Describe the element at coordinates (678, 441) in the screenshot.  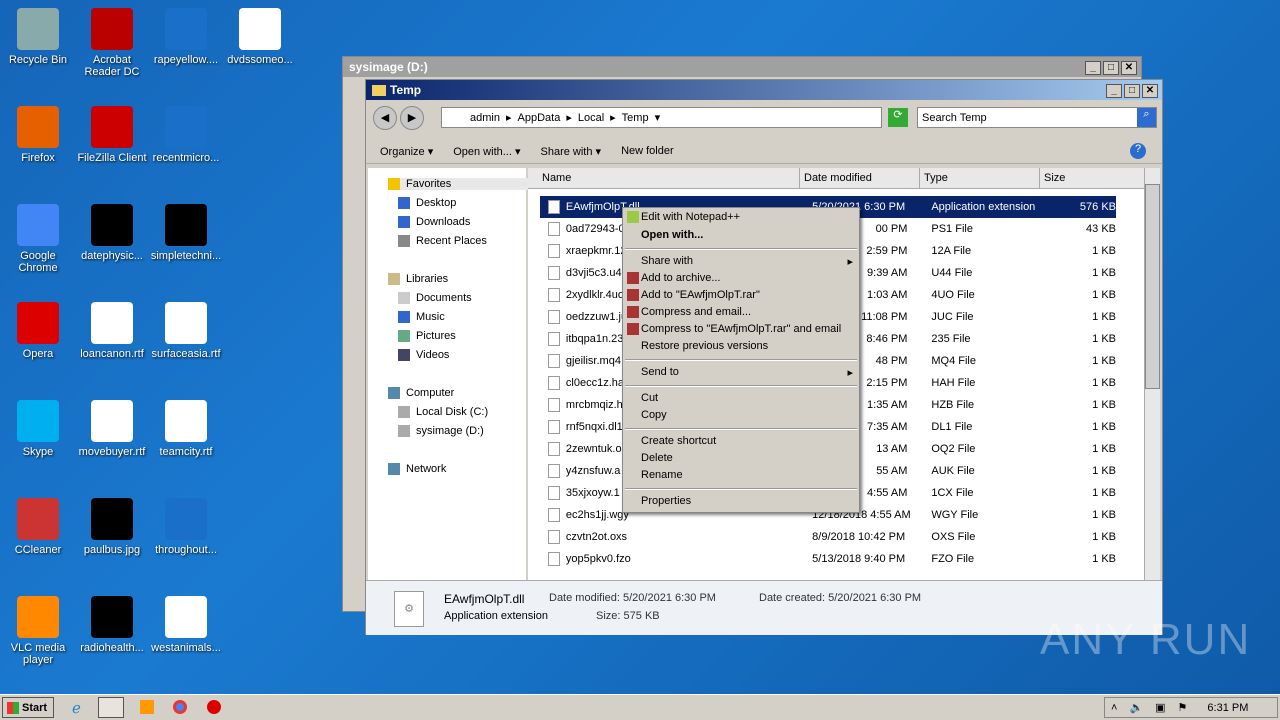
I see `menu-create-shortcut: Create shortcut` at that location.